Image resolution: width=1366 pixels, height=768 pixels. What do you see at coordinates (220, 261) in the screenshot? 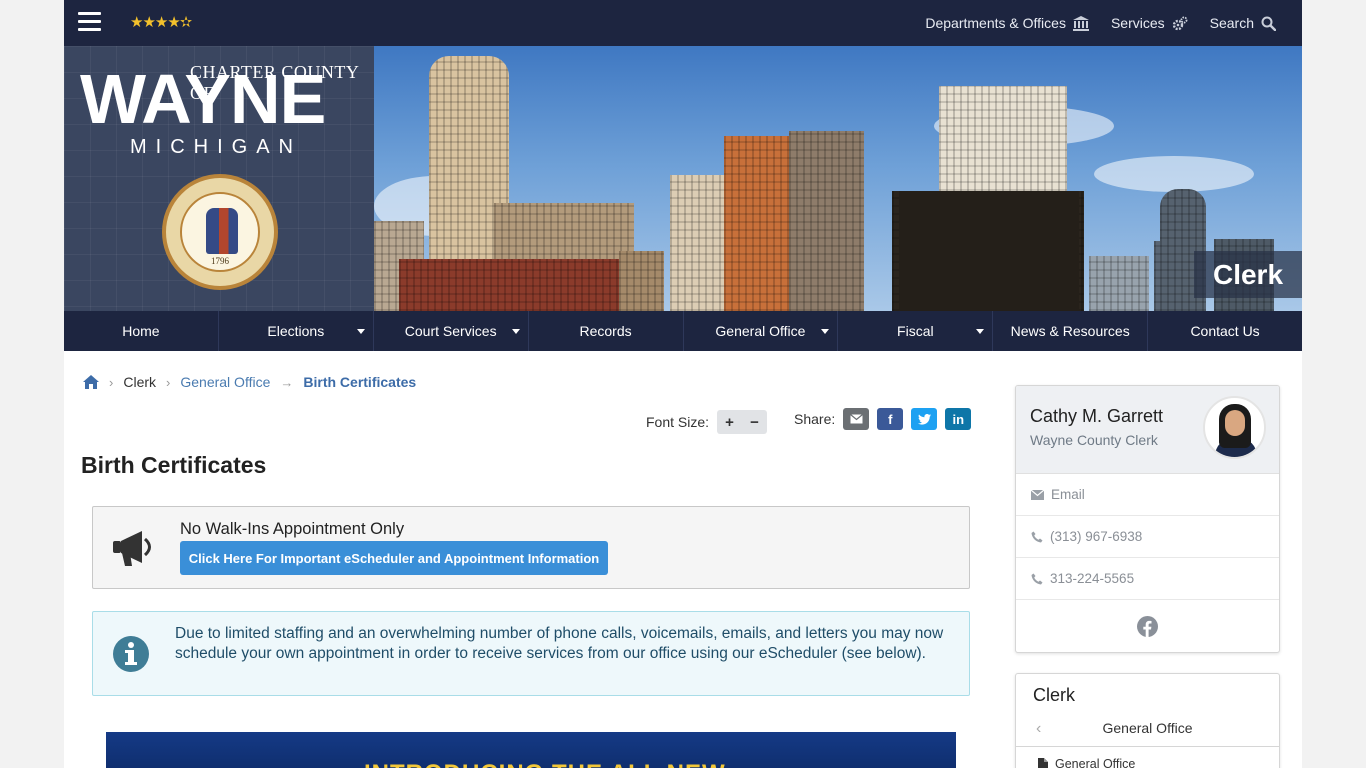
I see `seal-year: 1796` at bounding box center [220, 261].